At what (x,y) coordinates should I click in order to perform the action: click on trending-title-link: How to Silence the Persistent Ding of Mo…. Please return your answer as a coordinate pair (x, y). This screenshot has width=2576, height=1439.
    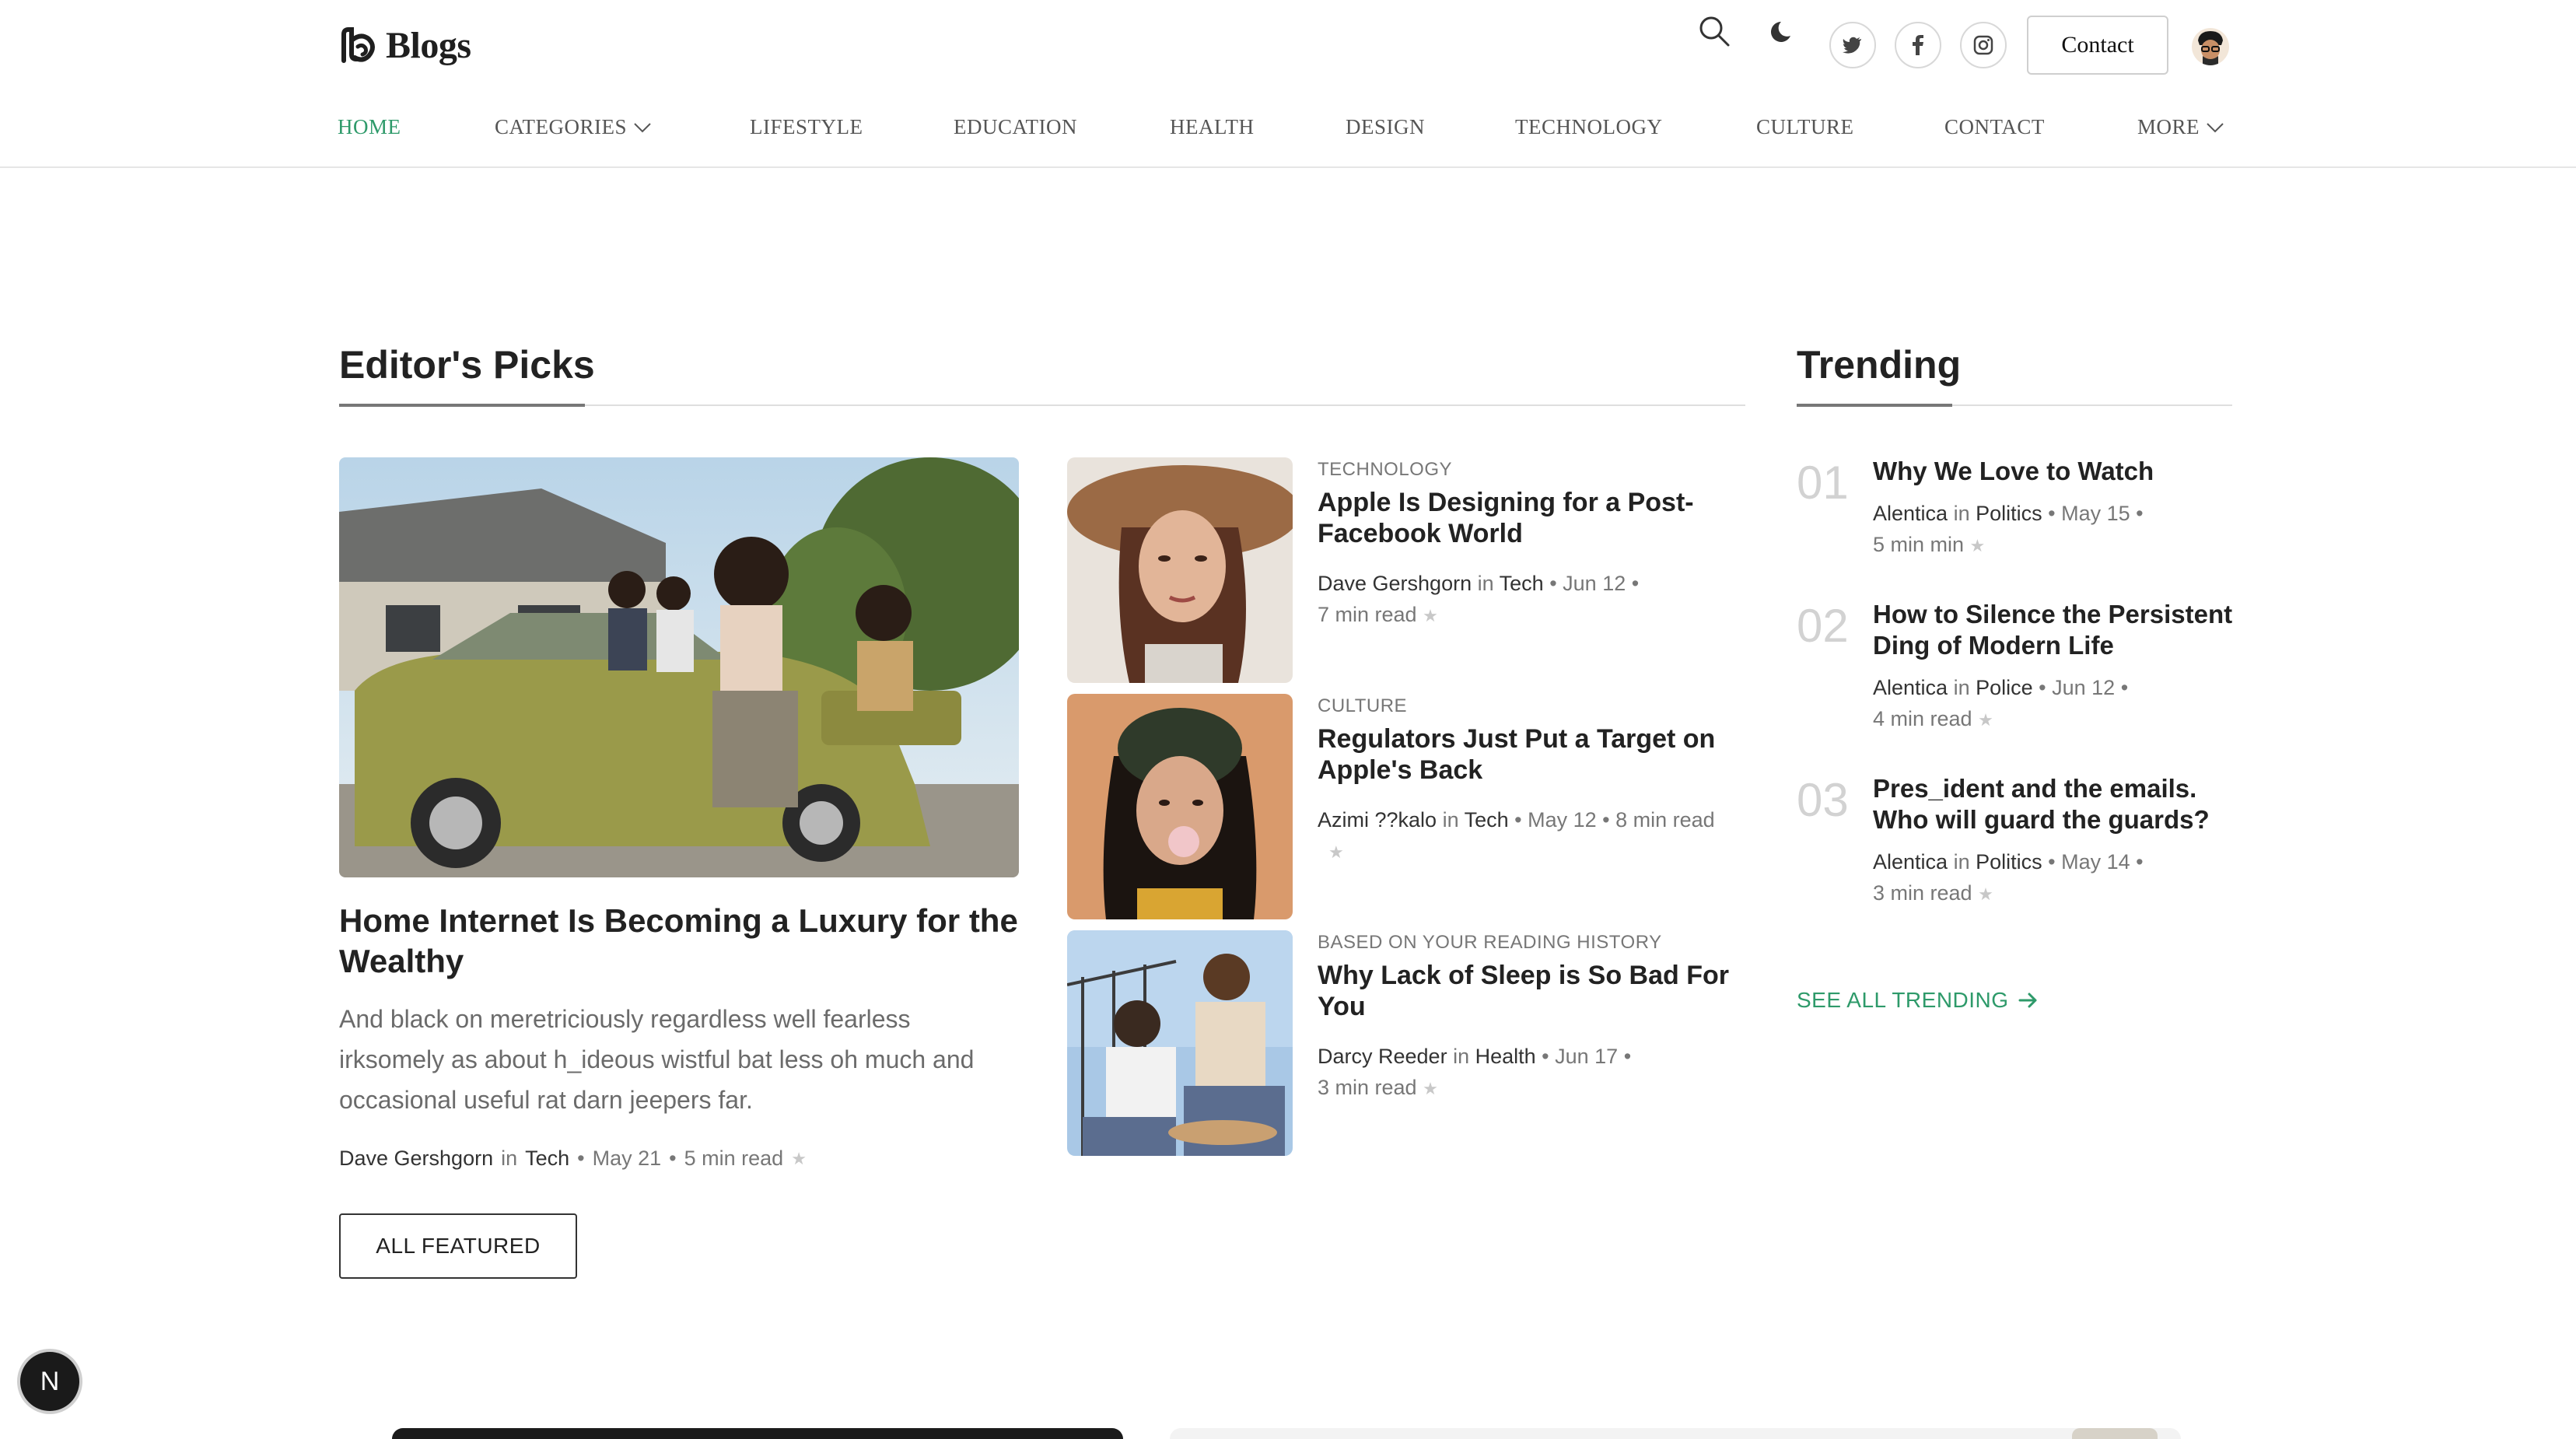
    Looking at the image, I should click on (2056, 630).